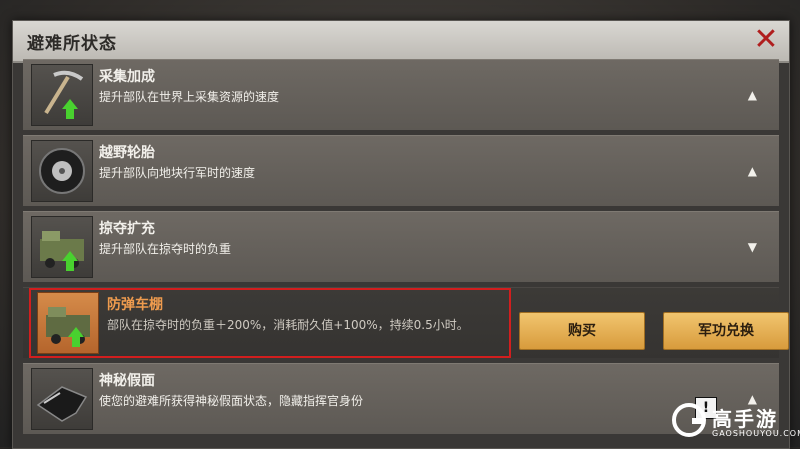 This screenshot has width=800, height=449. What do you see at coordinates (127, 153) in the screenshot?
I see `item-name: 越野轮胎` at bounding box center [127, 153].